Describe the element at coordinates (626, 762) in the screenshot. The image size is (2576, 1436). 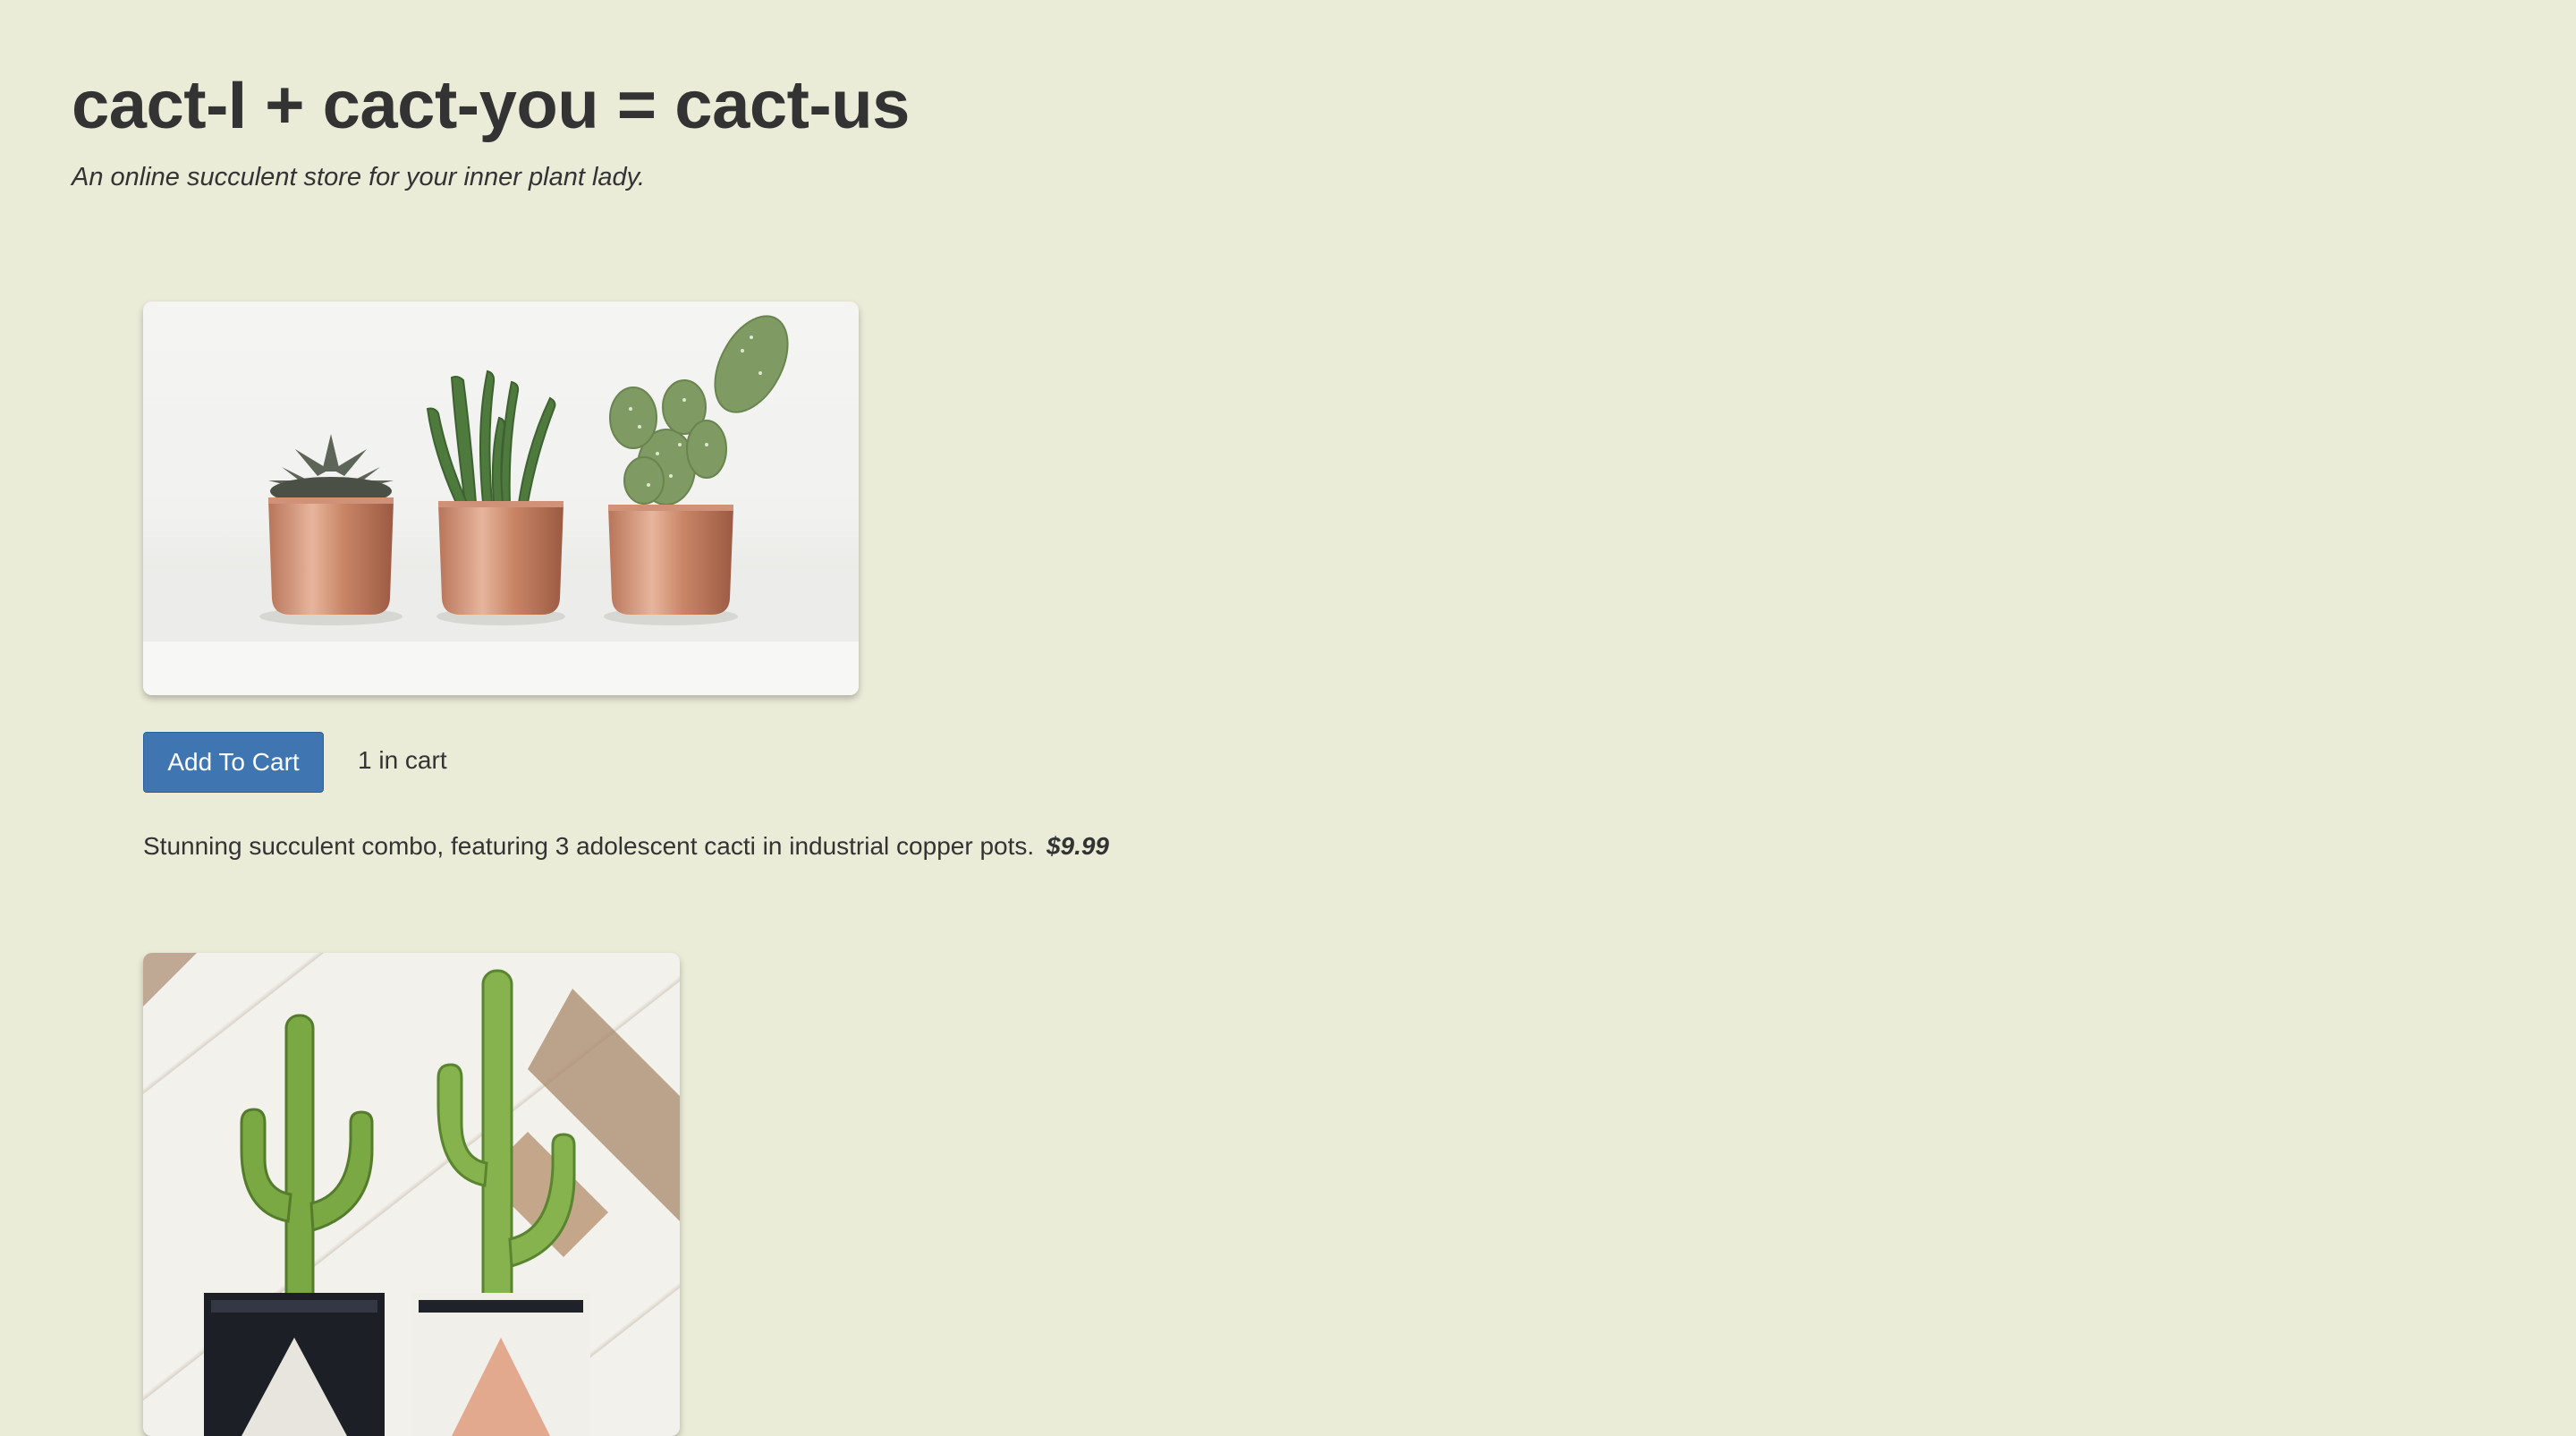
I see `cart-row: Add To Cart 1 in cart` at that location.